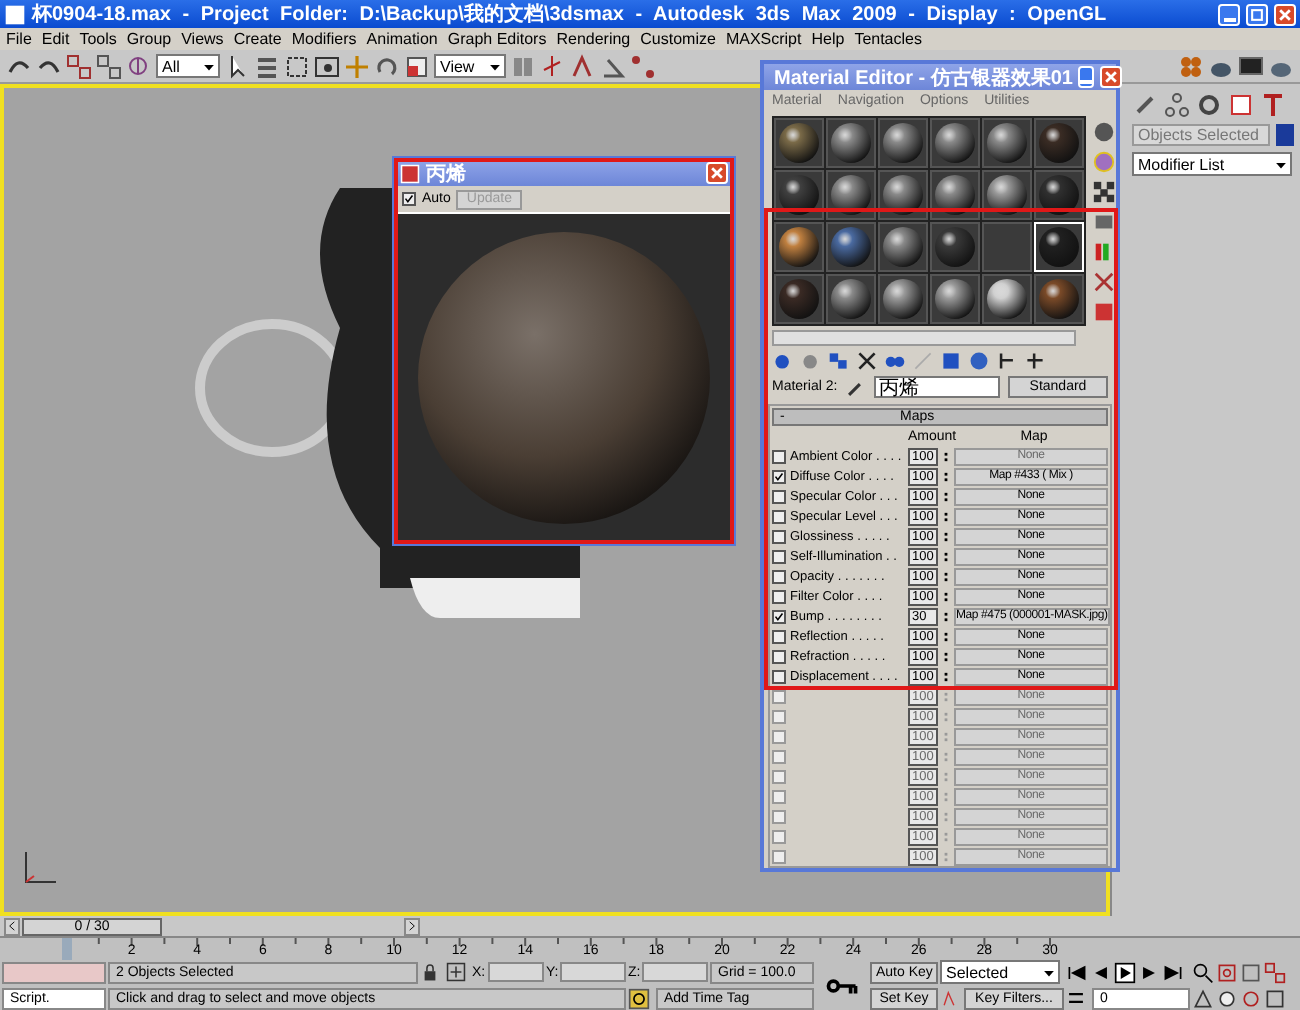  I want to click on delete-icon, so click(867, 360).